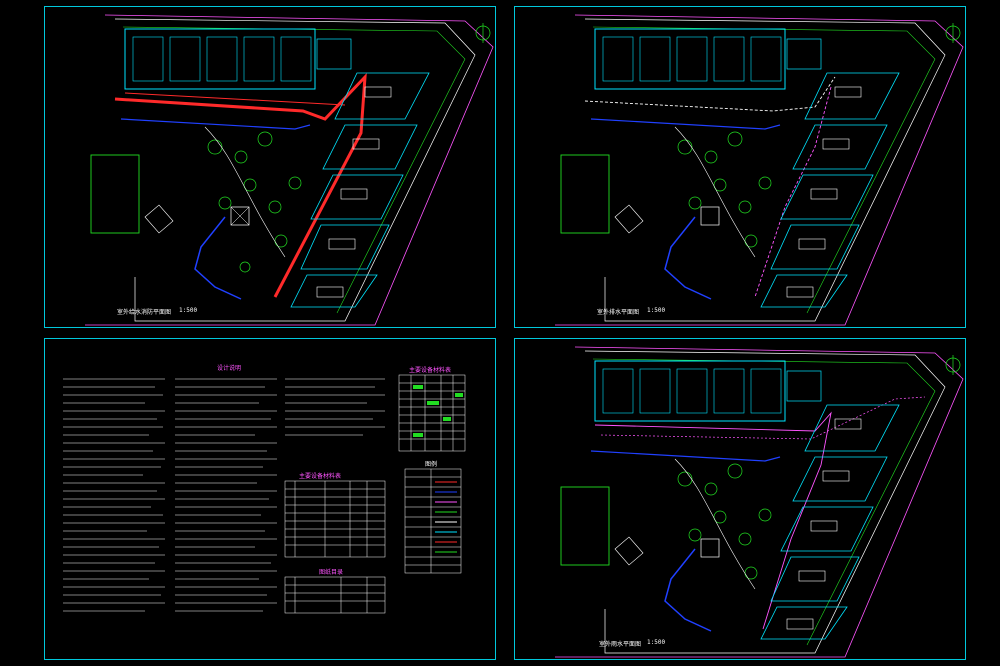  What do you see at coordinates (144, 312) in the screenshot?
I see `sheet-title: 室外给水消防平面图` at bounding box center [144, 312].